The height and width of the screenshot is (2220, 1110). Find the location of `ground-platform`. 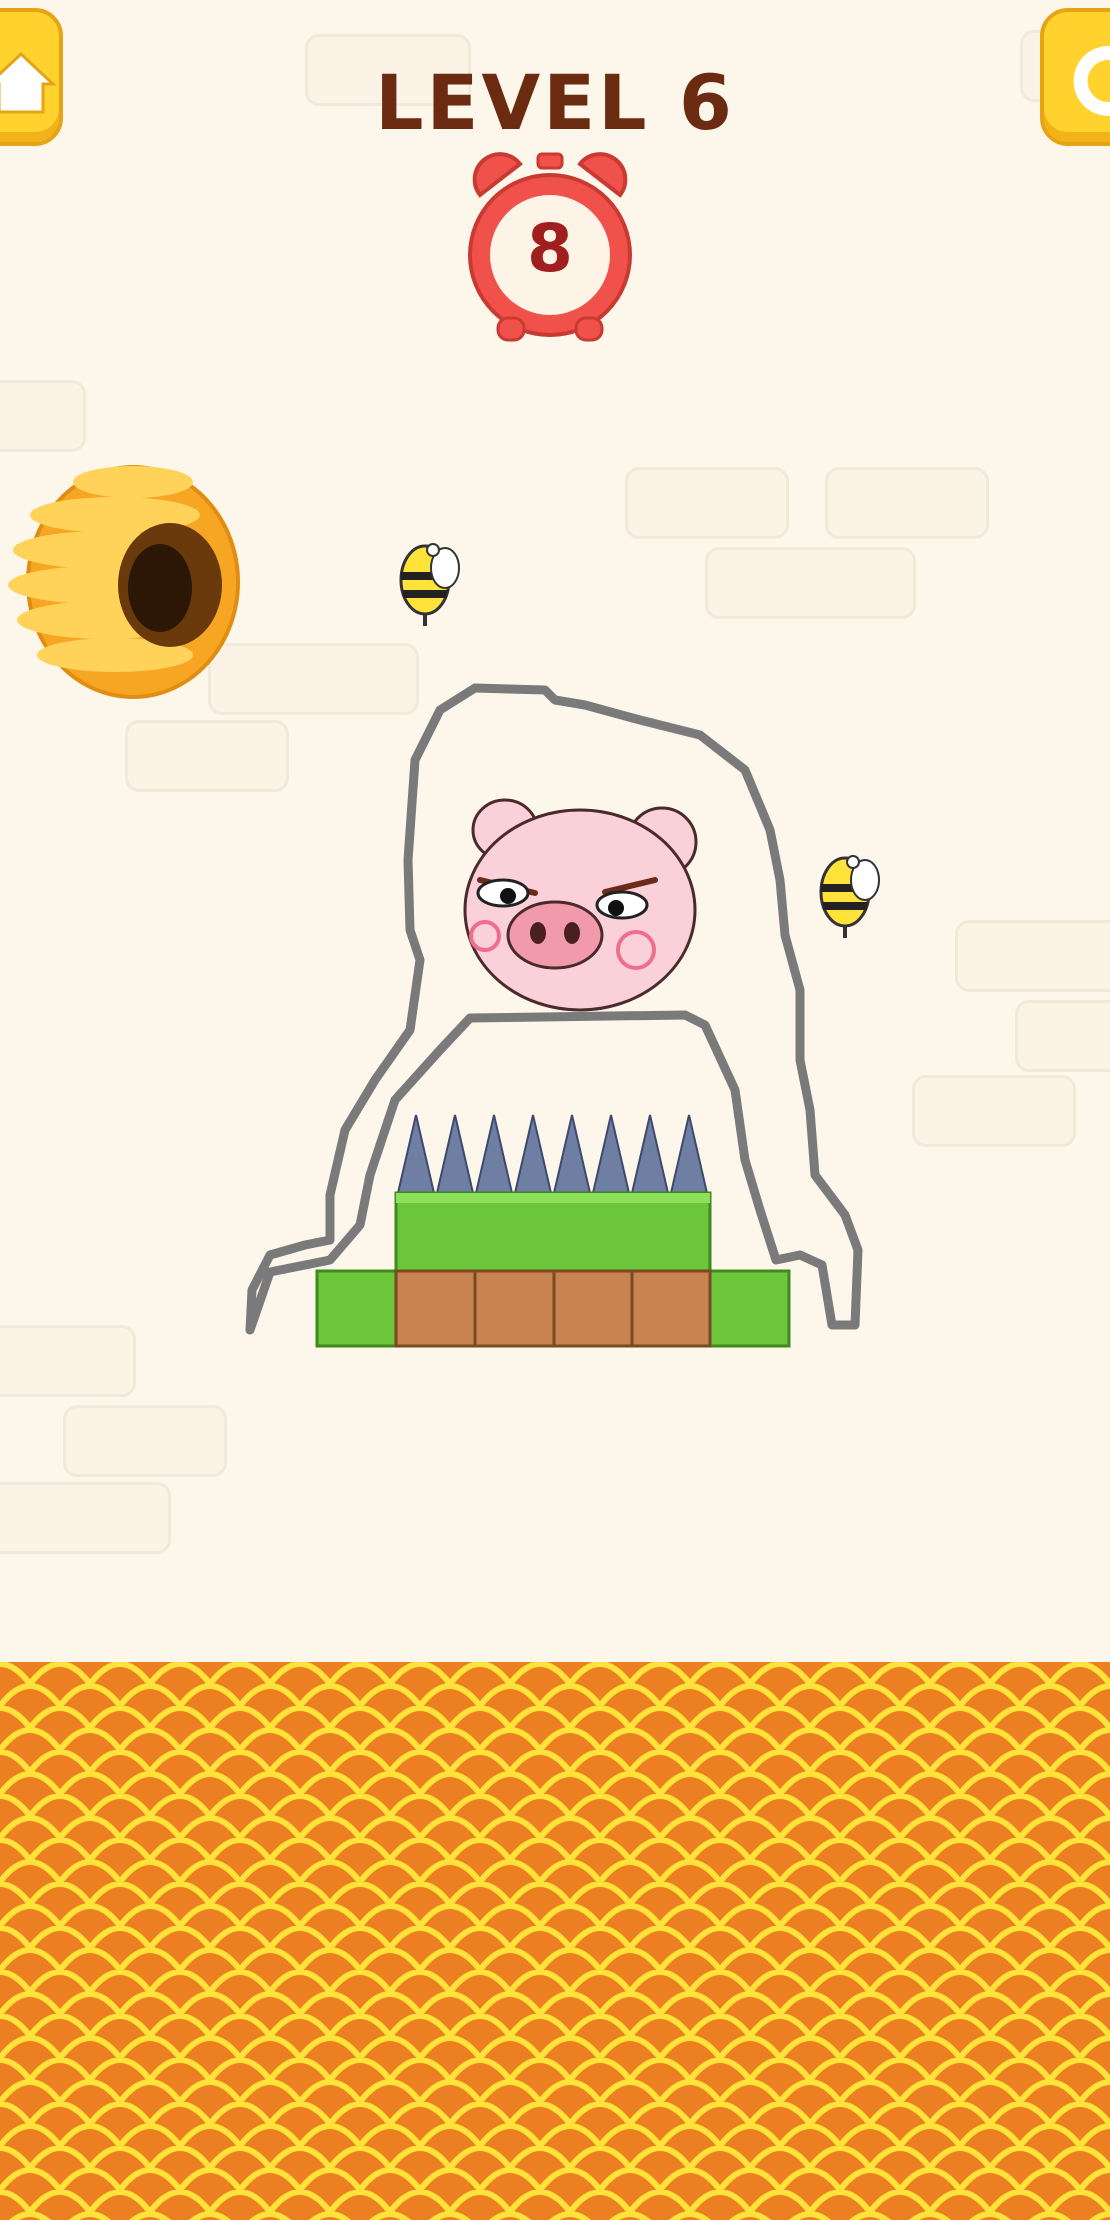

ground-platform is located at coordinates (553, 1269).